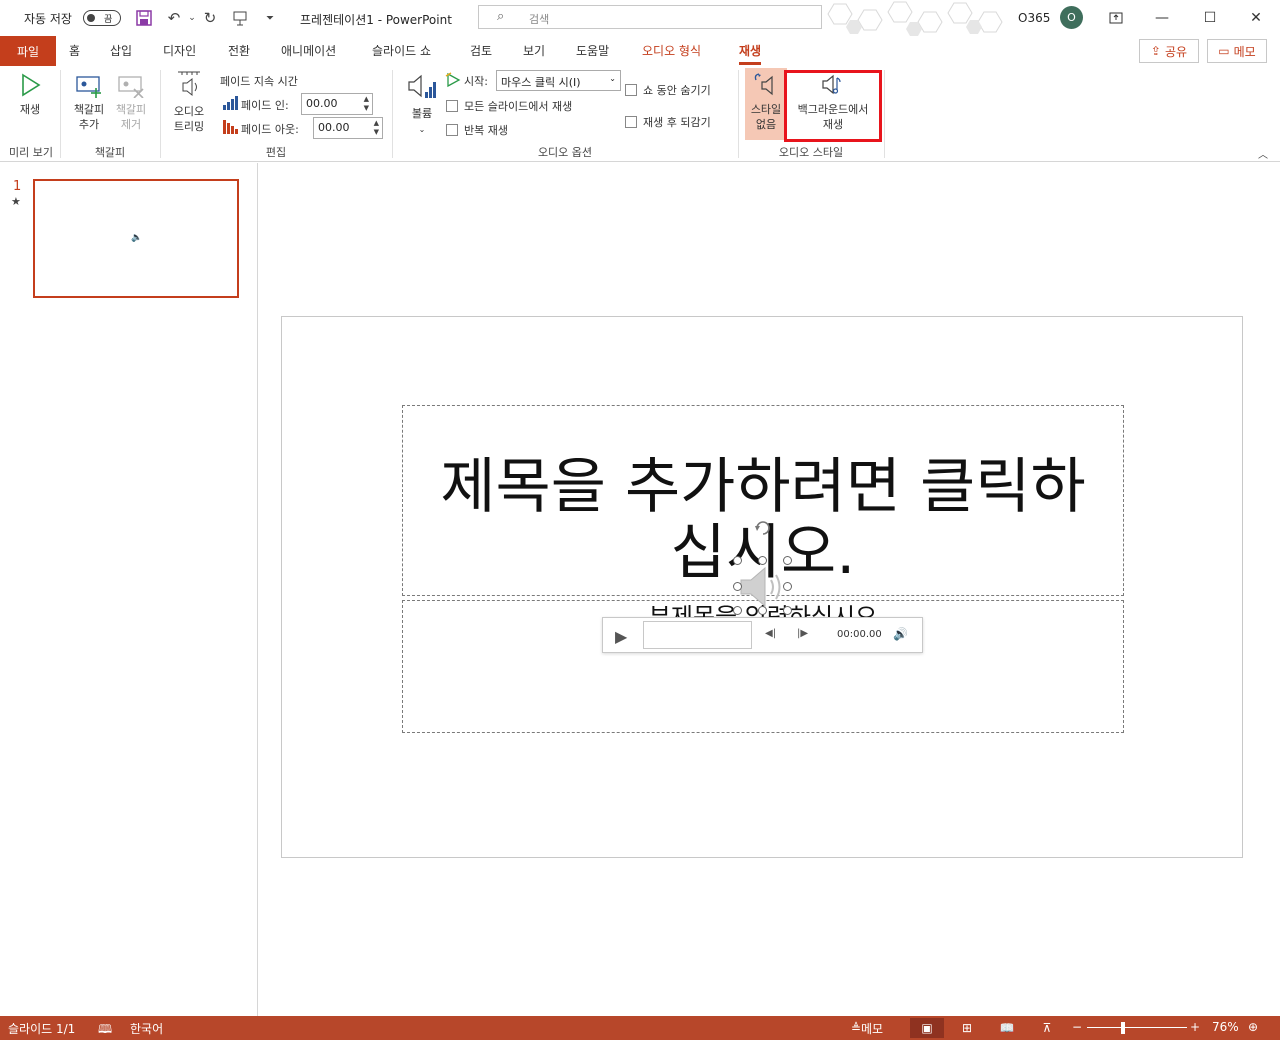 This screenshot has height=1040, width=1280. What do you see at coordinates (189, 111) in the screenshot?
I see `trim-audio-line1: 오디오` at bounding box center [189, 111].